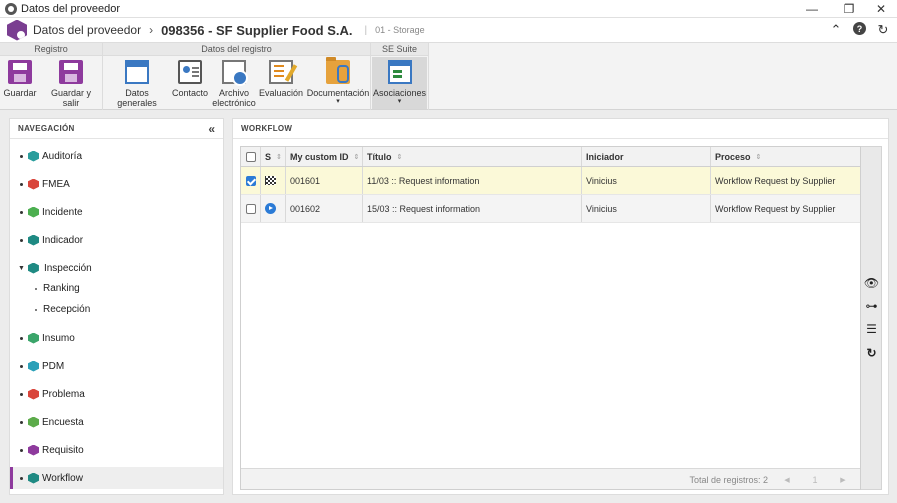 The height and width of the screenshot is (503, 897). What do you see at coordinates (234, 83) in the screenshot?
I see `archivo-electronico-button: Archivo electrónico` at bounding box center [234, 83].